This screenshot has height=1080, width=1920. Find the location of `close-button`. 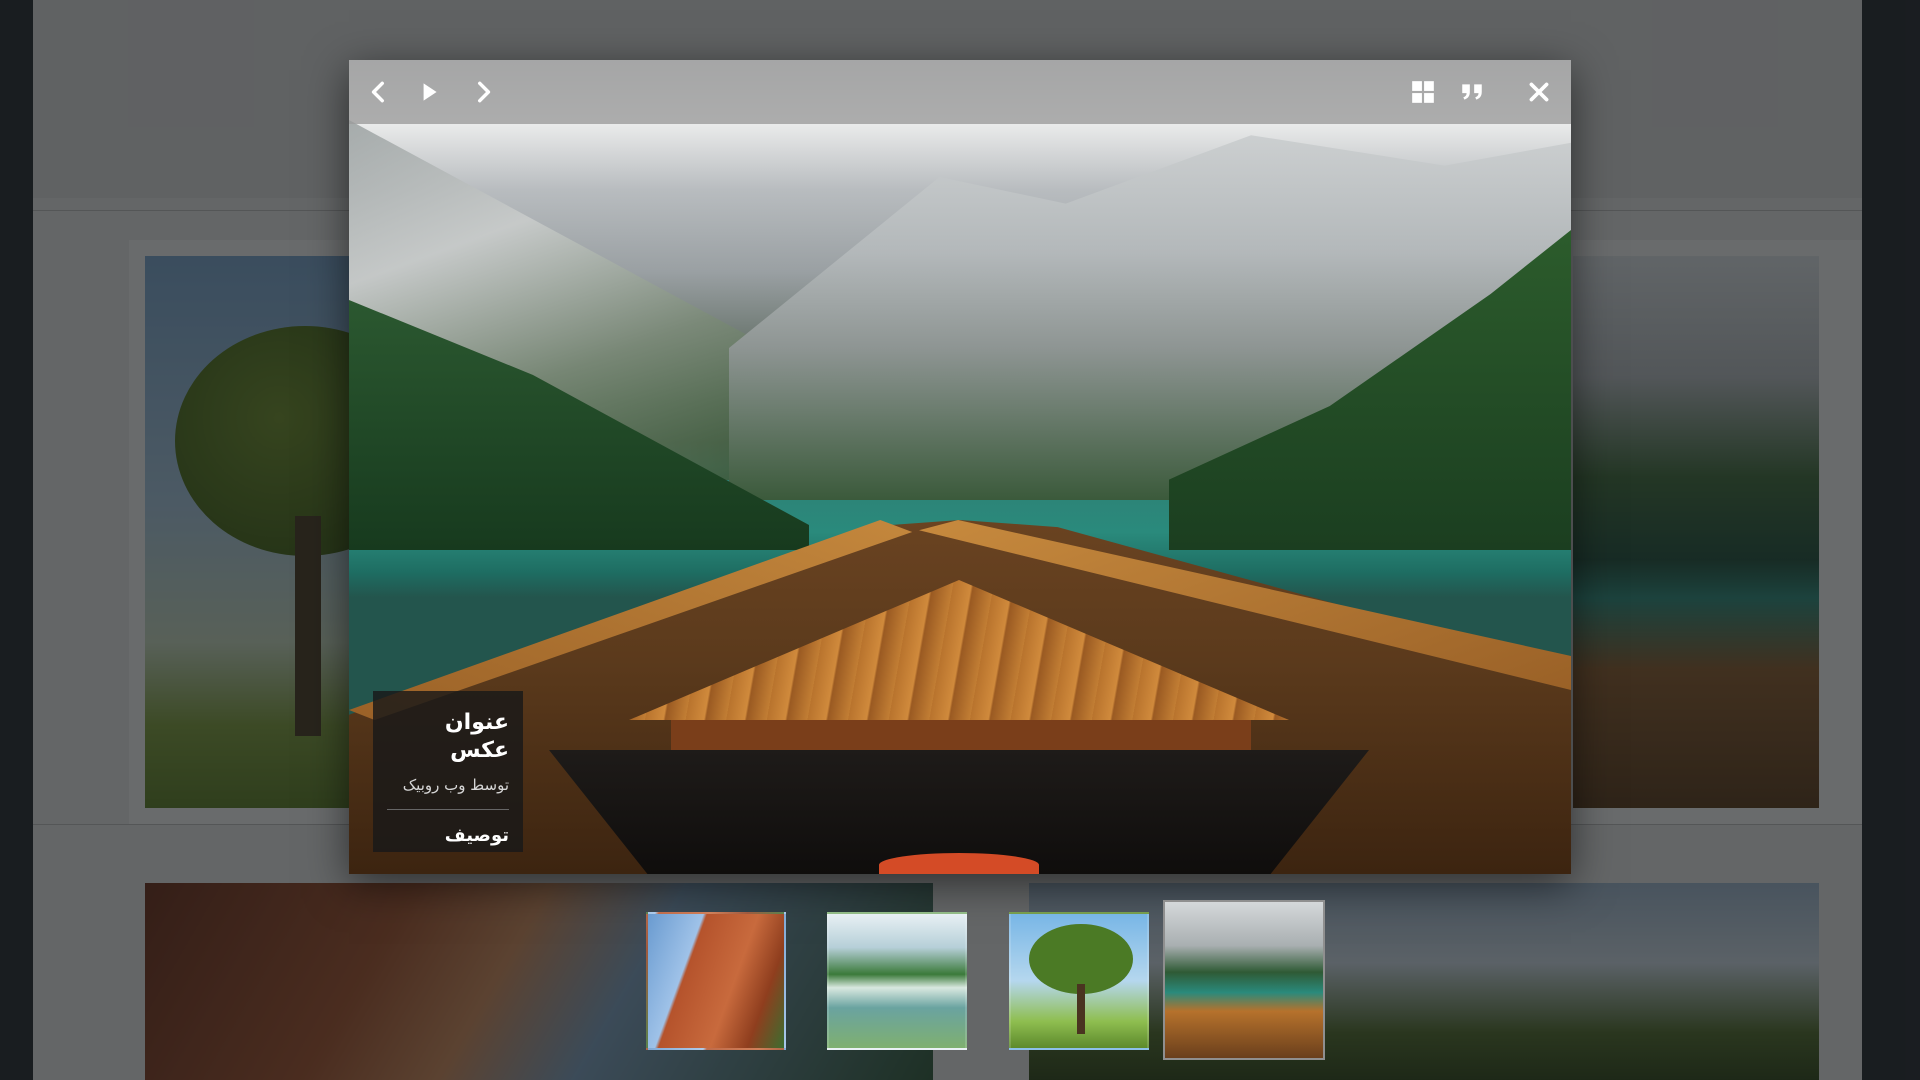

close-button is located at coordinates (1539, 92).